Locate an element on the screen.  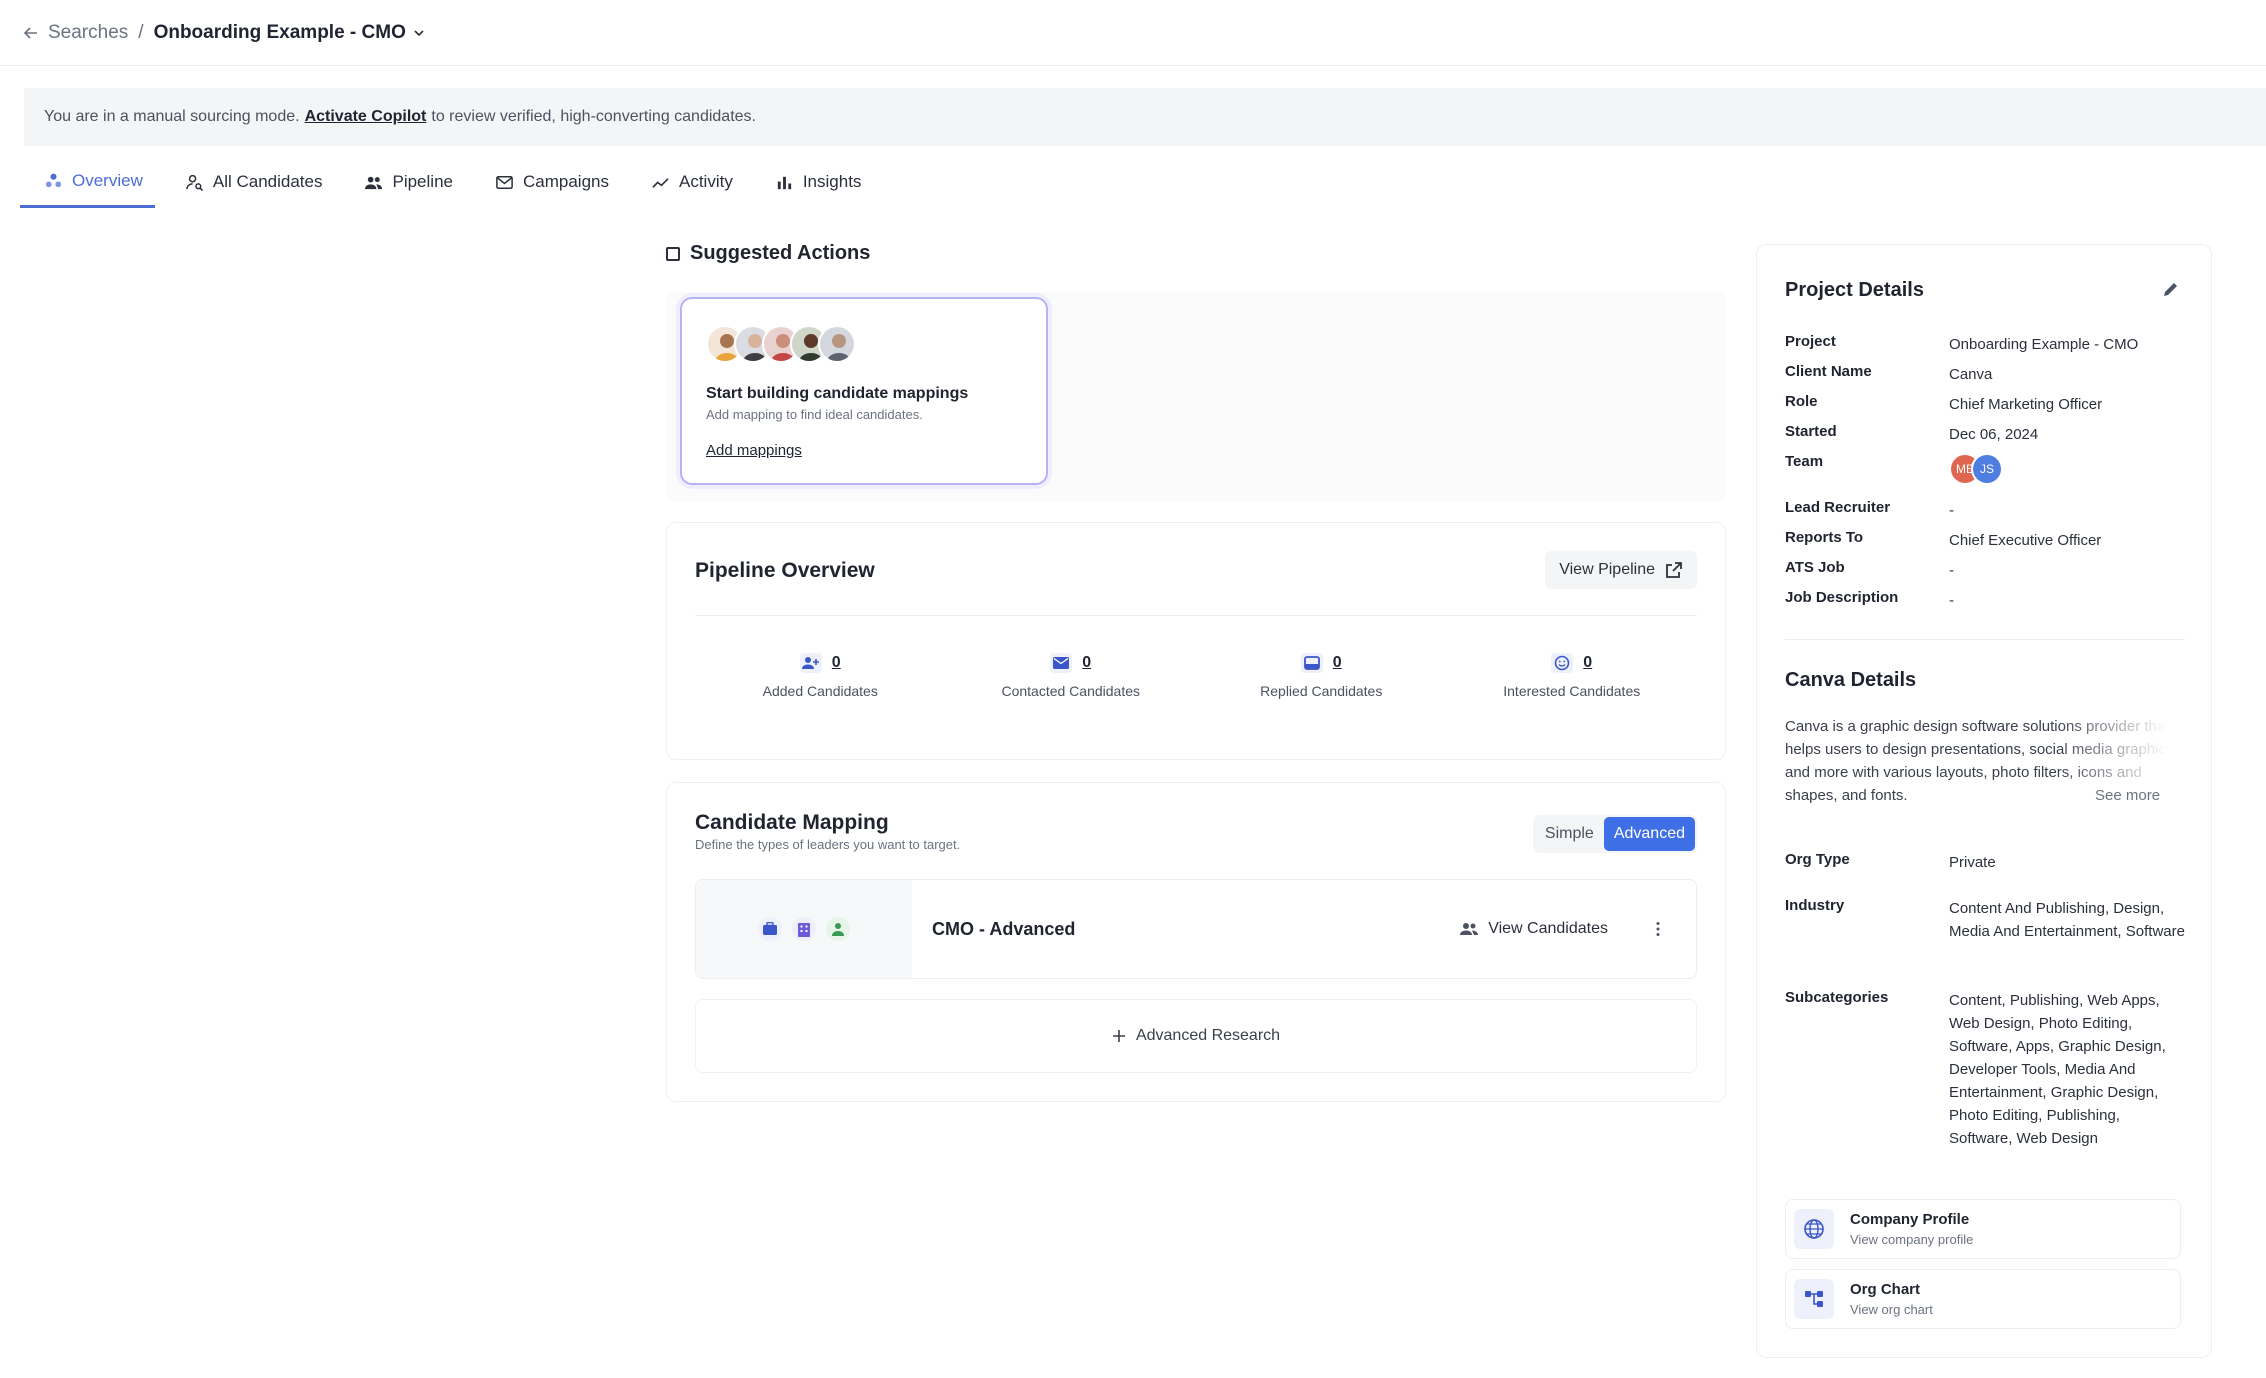
tab-overview: Overview is located at coordinates (87, 182).